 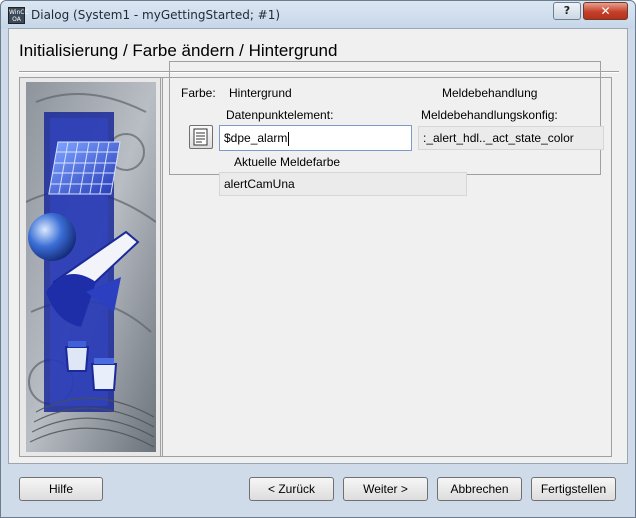 I want to click on meldefarbe-label: Aktuelle Meldefarbe, so click(x=287, y=162).